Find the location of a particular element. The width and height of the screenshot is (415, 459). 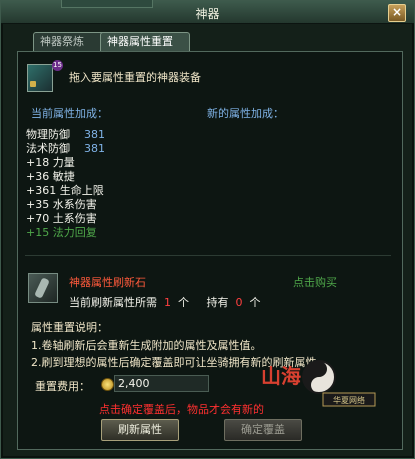

lock-icon is located at coordinates (33, 84).